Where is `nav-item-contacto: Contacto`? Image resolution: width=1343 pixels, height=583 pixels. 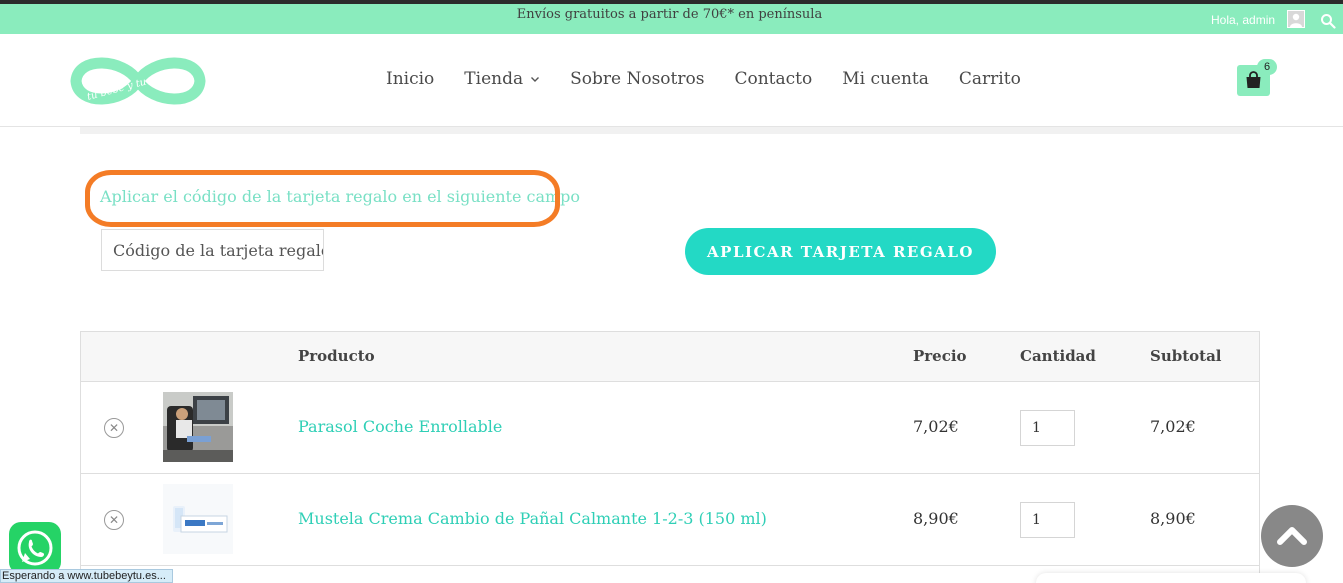 nav-item-contacto: Contacto is located at coordinates (773, 79).